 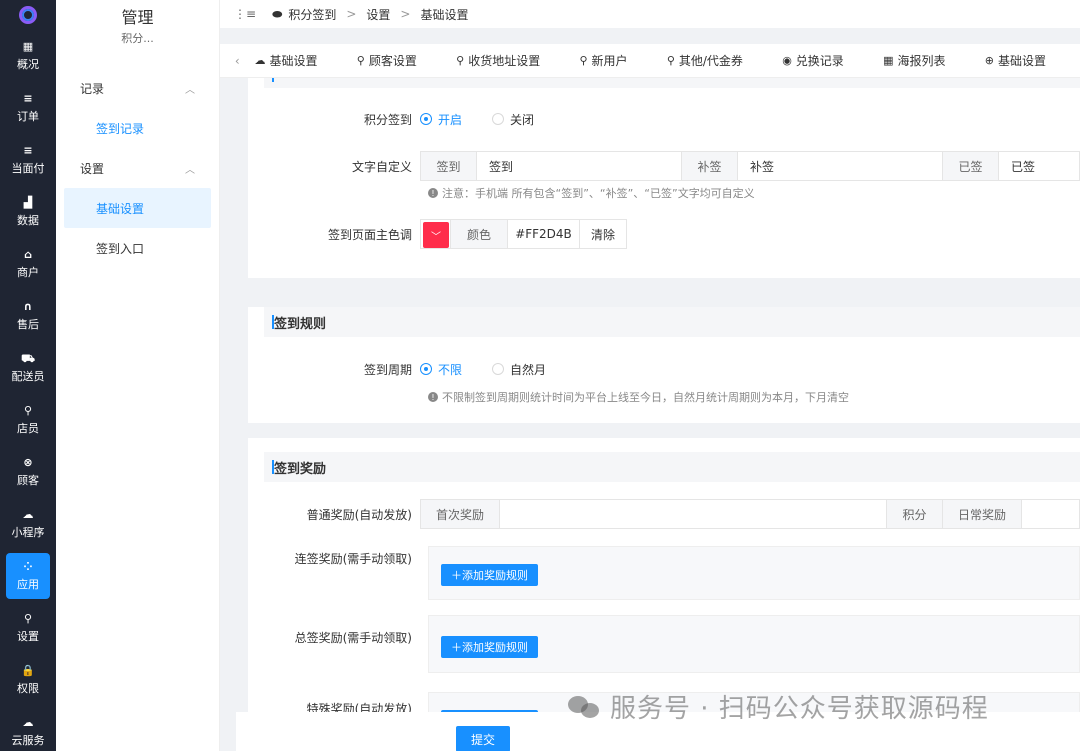 I want to click on tab-6: ▦ 海报列表, so click(x=914, y=60).